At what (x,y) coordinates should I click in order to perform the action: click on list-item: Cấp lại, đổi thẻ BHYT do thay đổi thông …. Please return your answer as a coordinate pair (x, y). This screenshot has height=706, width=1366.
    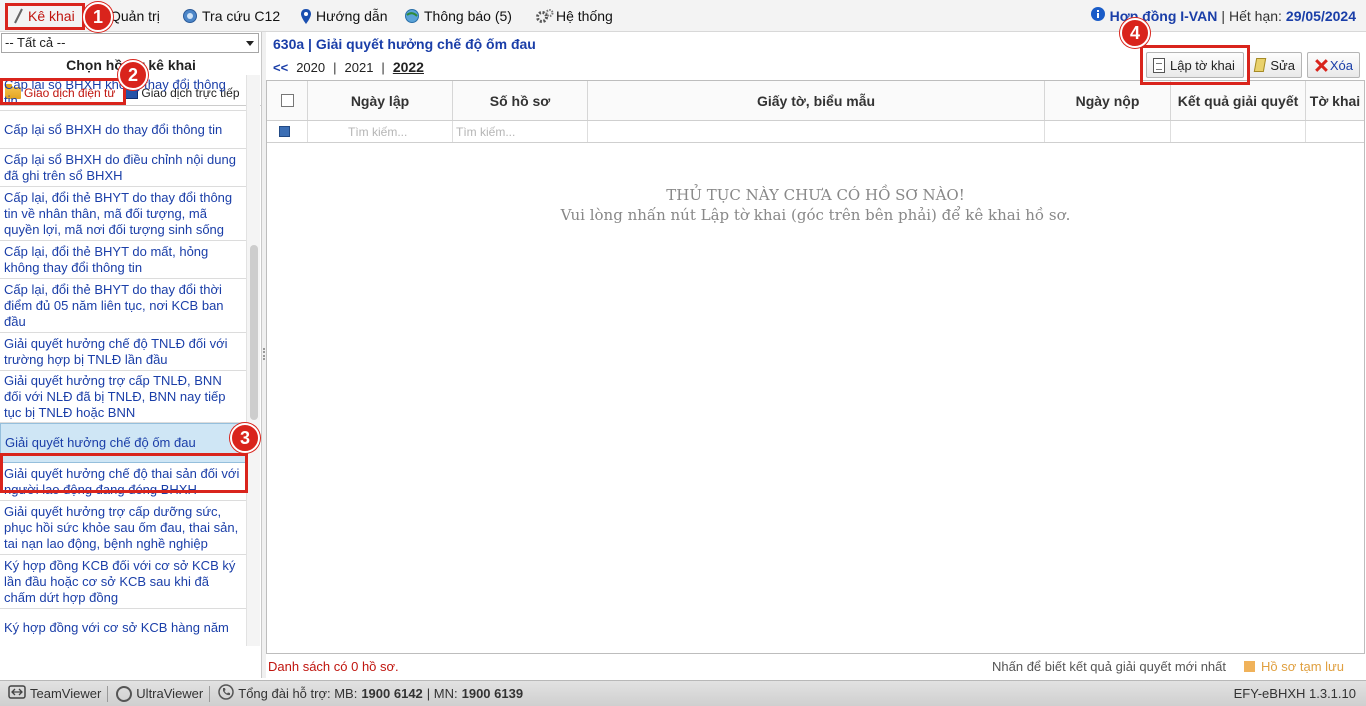
    Looking at the image, I should click on (123, 214).